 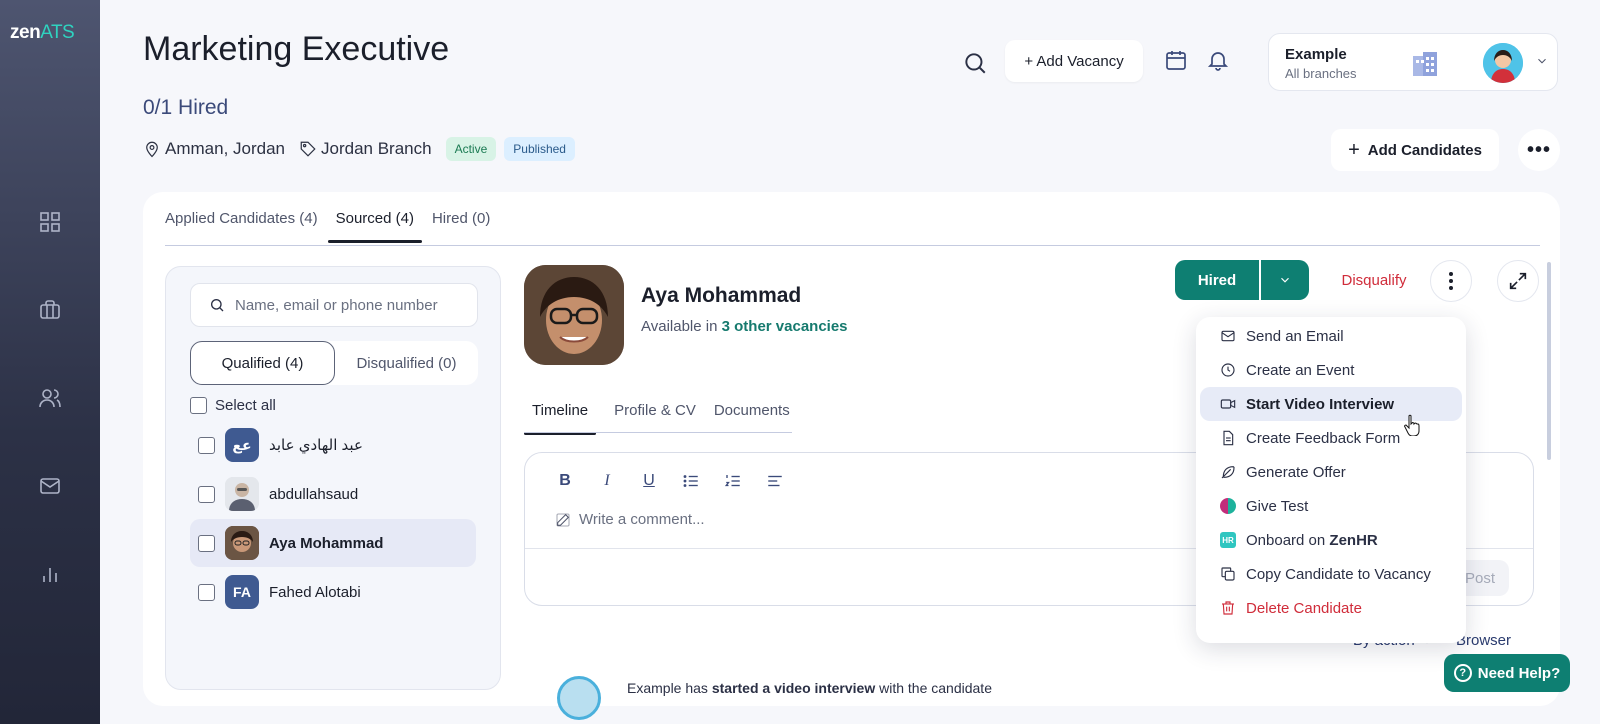 I want to click on location: Amman, Jordan, so click(x=214, y=149).